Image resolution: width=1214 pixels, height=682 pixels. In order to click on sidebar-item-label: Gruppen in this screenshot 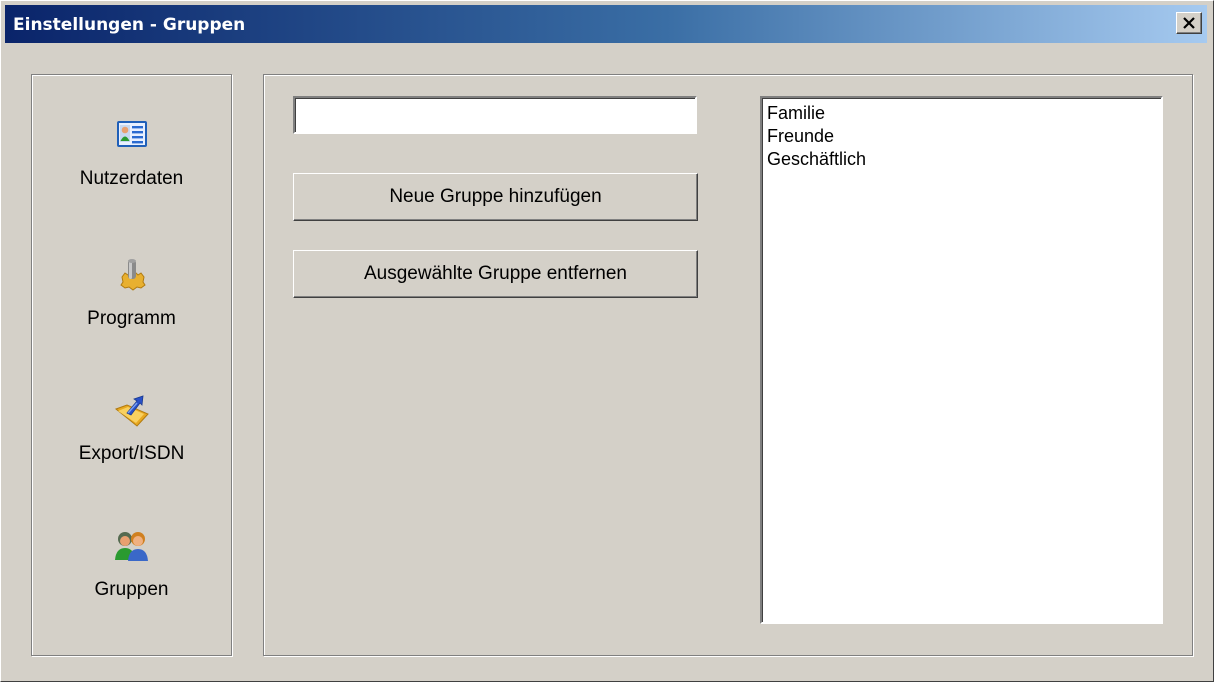, I will do `click(131, 589)`.